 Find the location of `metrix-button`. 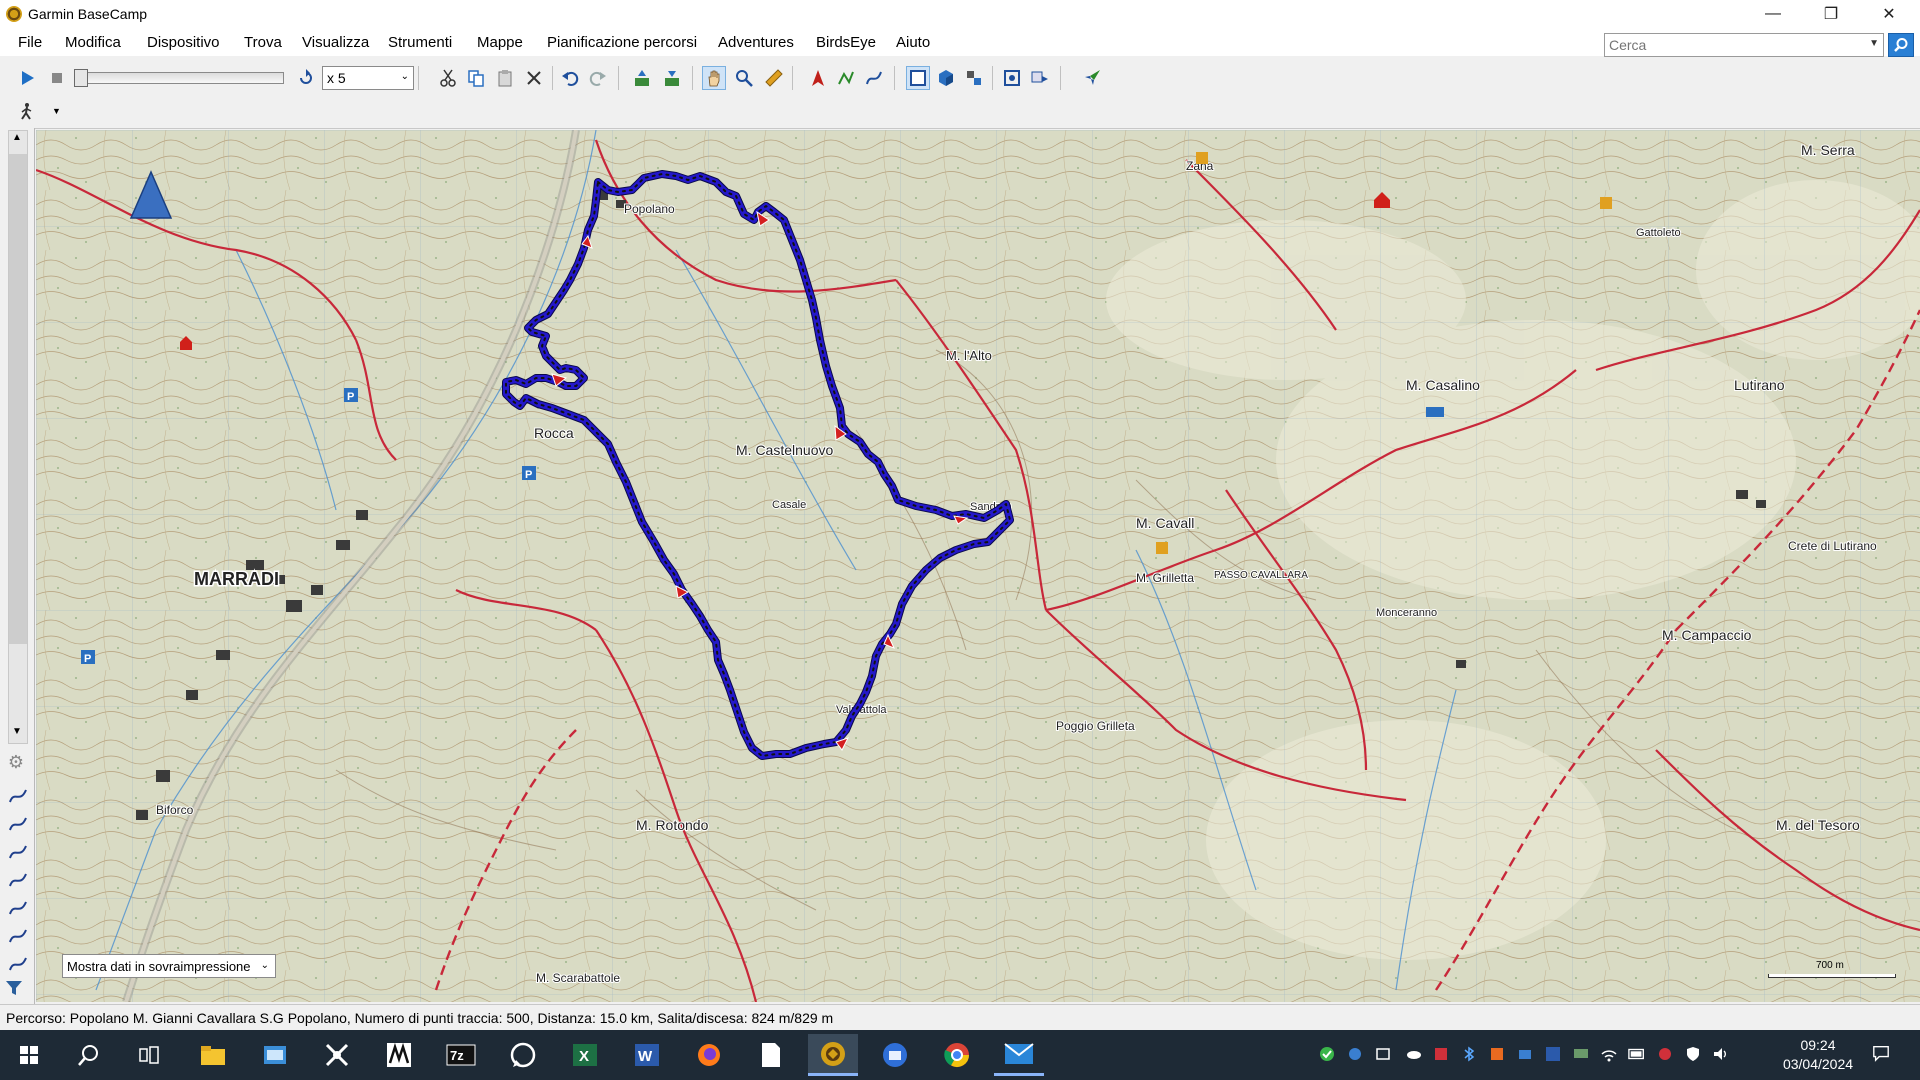

metrix-button is located at coordinates (399, 1055).